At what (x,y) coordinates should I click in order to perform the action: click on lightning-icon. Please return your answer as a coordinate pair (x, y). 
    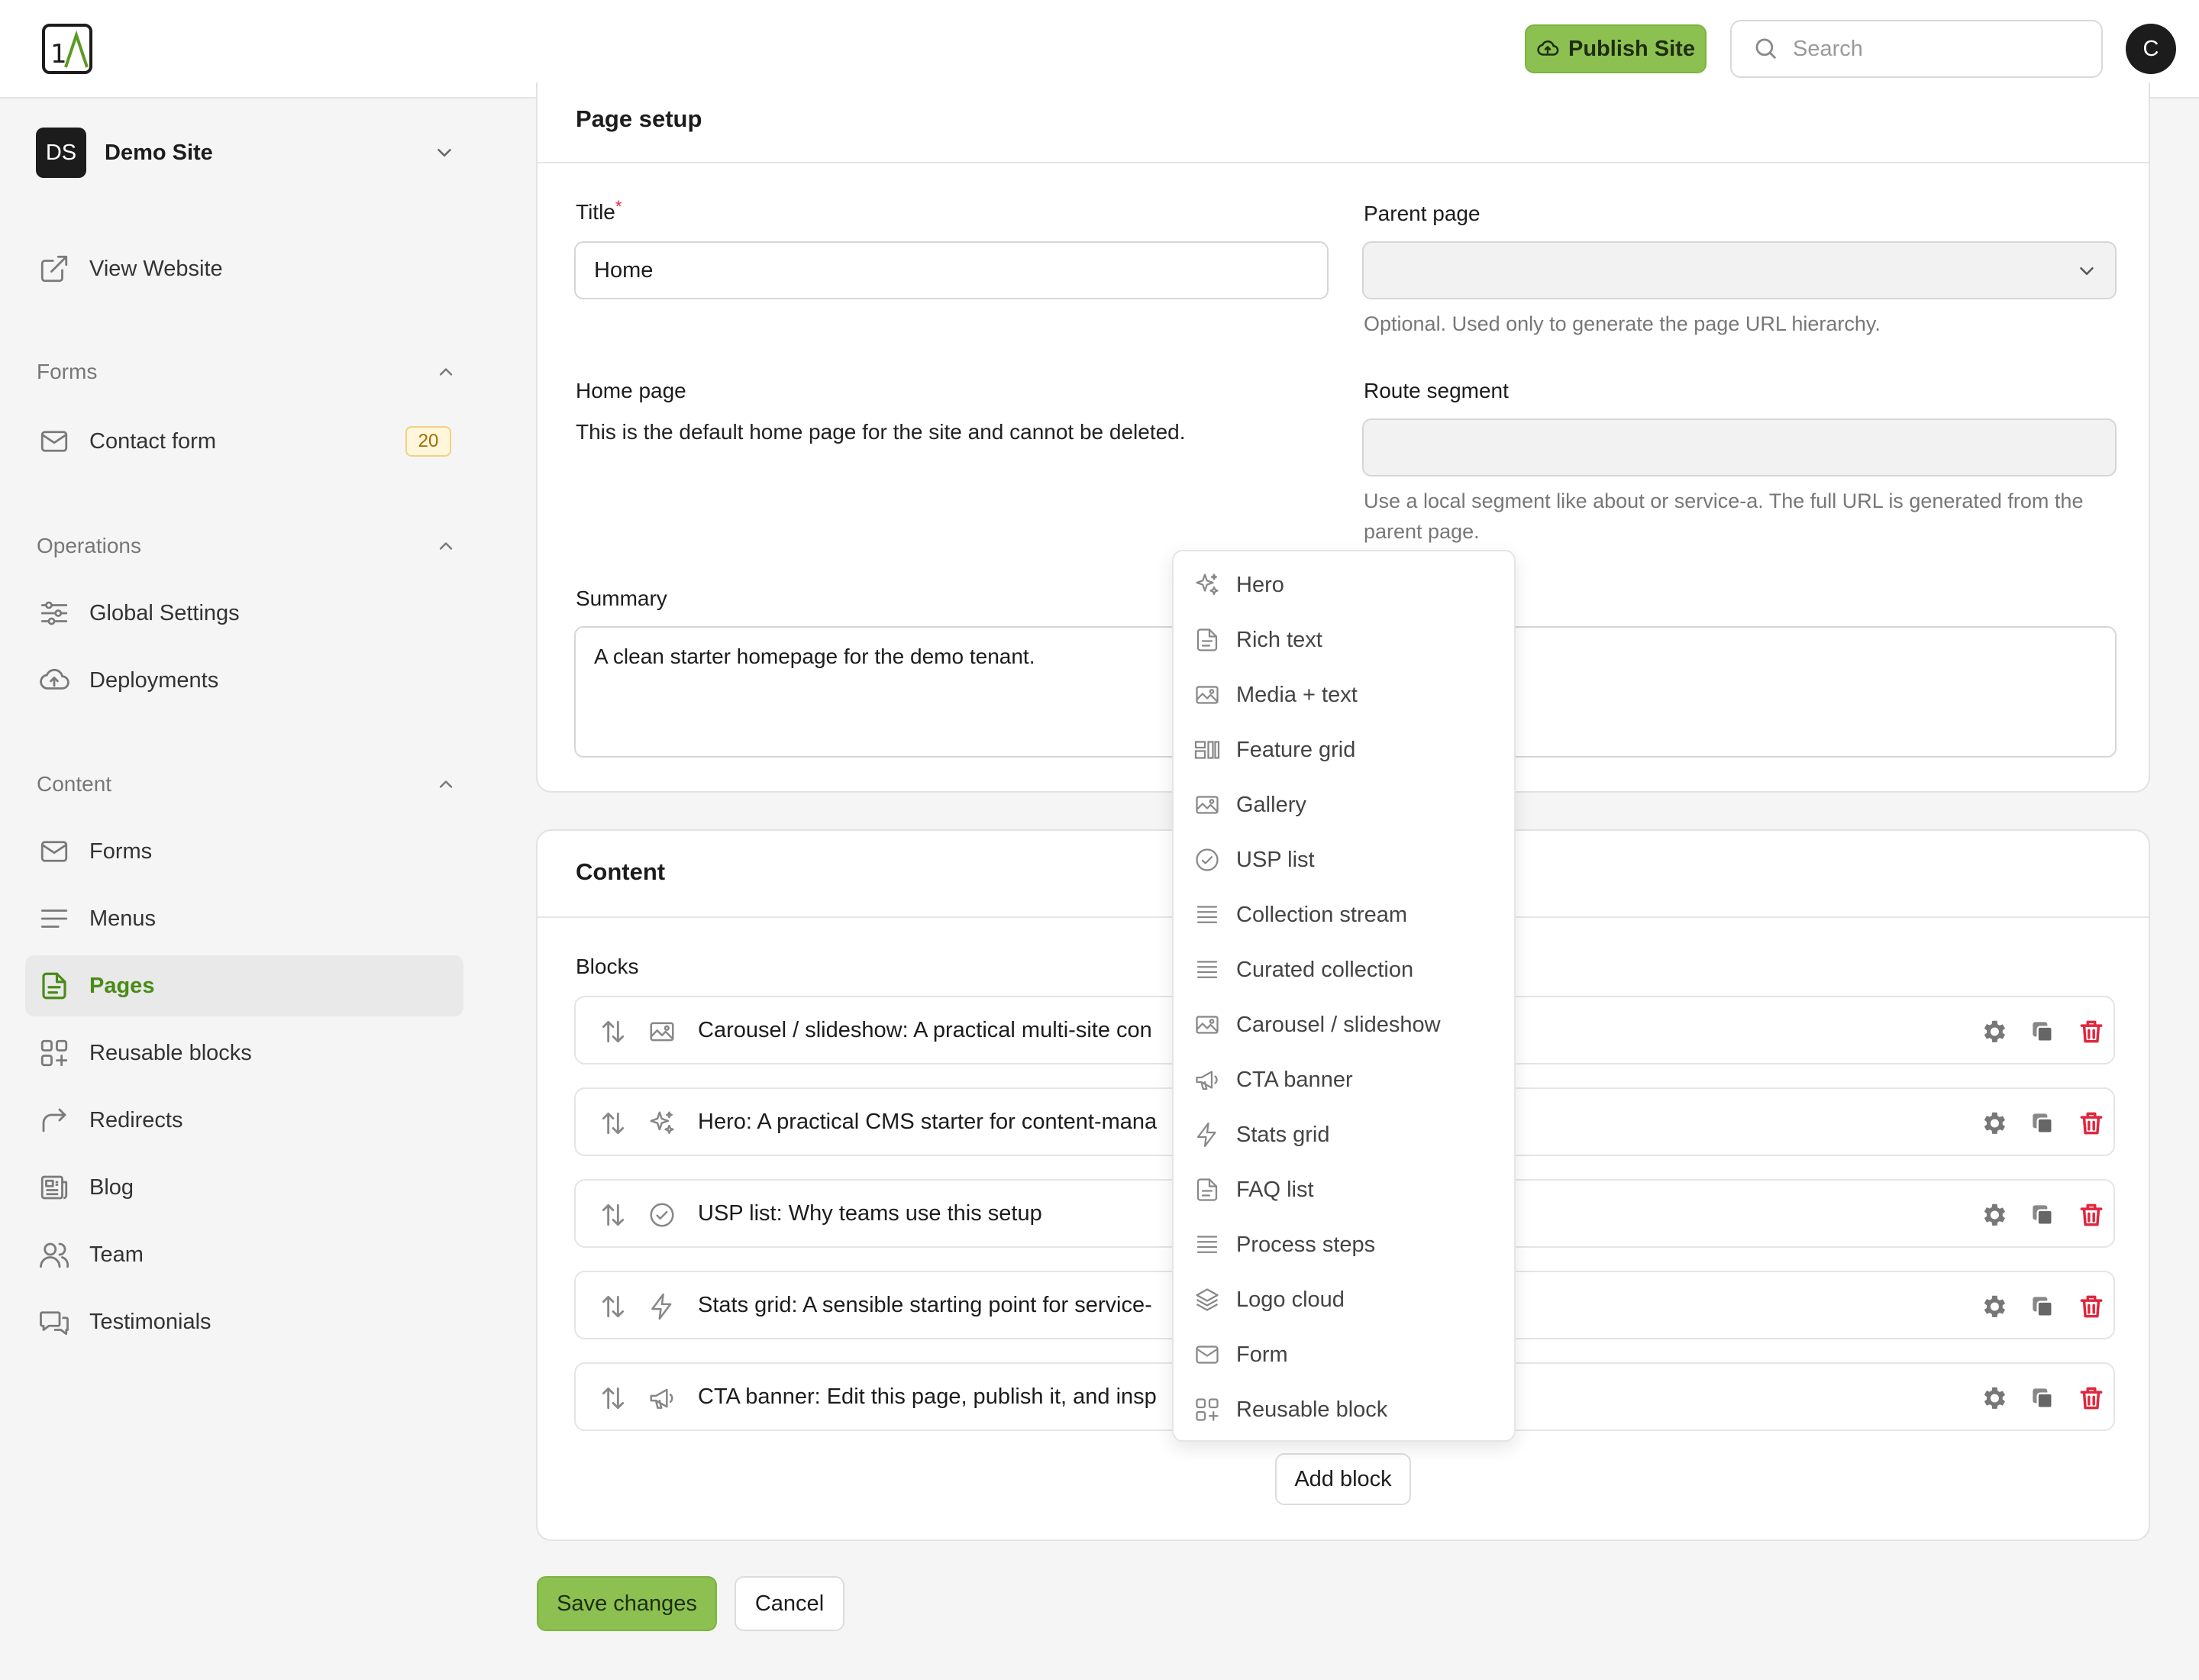
    Looking at the image, I should click on (1207, 1134).